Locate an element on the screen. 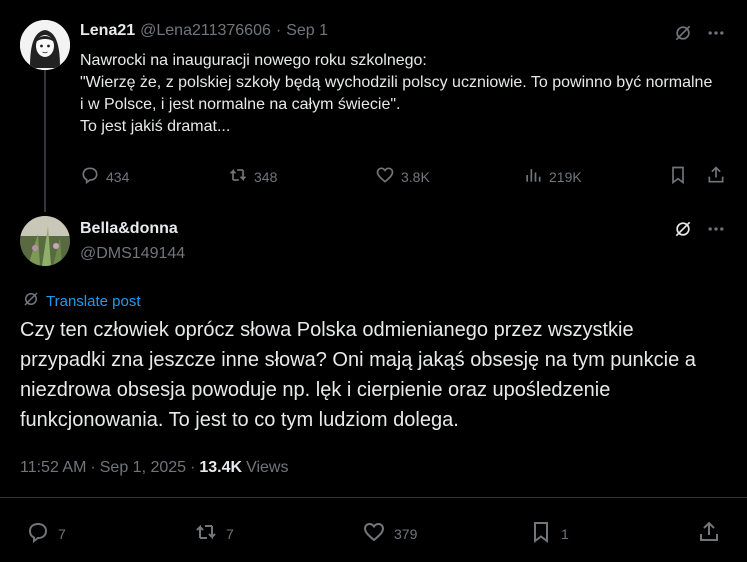  reply-reply-count: 7 is located at coordinates (62, 533).